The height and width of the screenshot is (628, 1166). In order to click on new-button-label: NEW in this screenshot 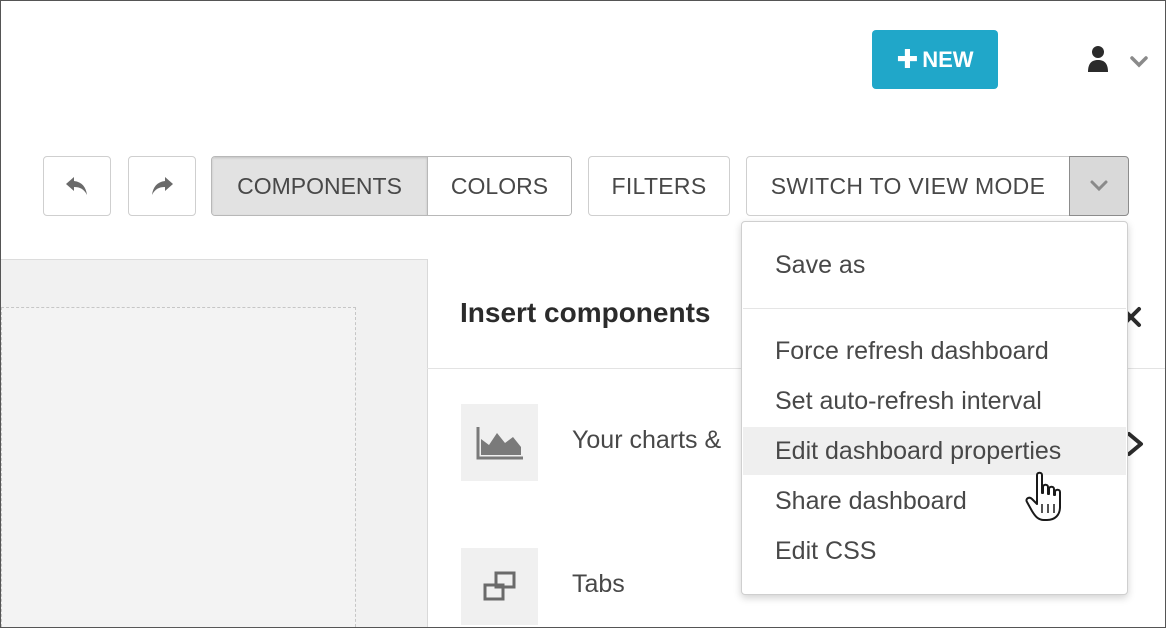, I will do `click(948, 59)`.